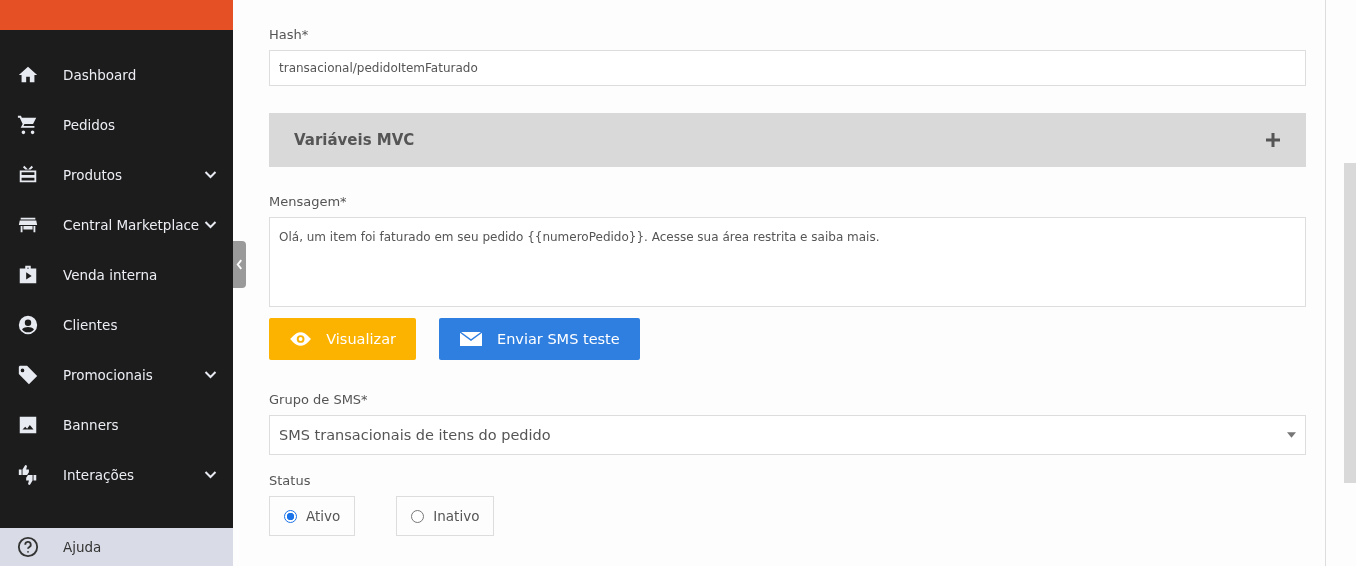  Describe the element at coordinates (116, 125) in the screenshot. I see `sidebar-item: Pedidos` at that location.